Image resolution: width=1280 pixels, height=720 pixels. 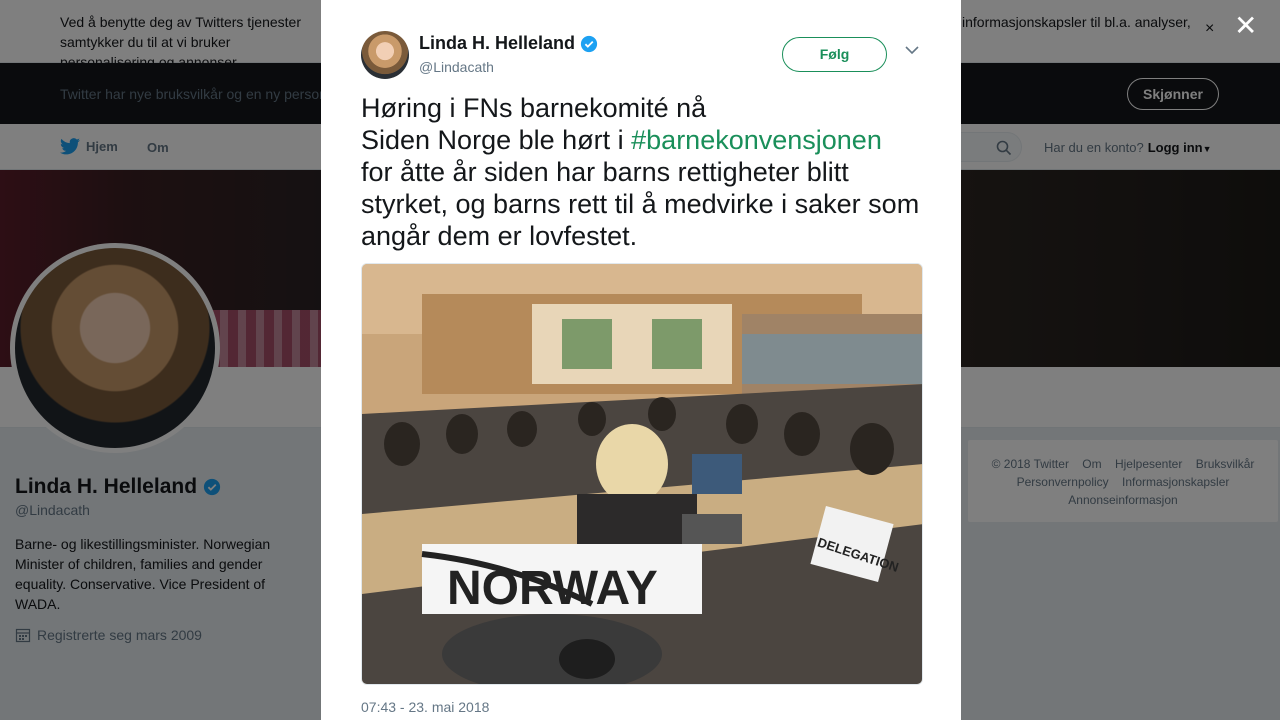 I want to click on tweet-author-name: Linda H. Helleland, so click(x=508, y=43).